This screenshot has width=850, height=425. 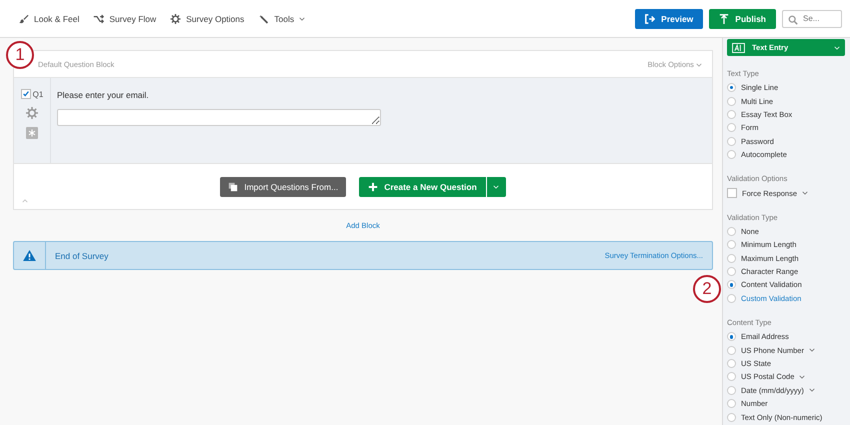 What do you see at coordinates (20, 55) in the screenshot?
I see `callout-number: 1` at bounding box center [20, 55].